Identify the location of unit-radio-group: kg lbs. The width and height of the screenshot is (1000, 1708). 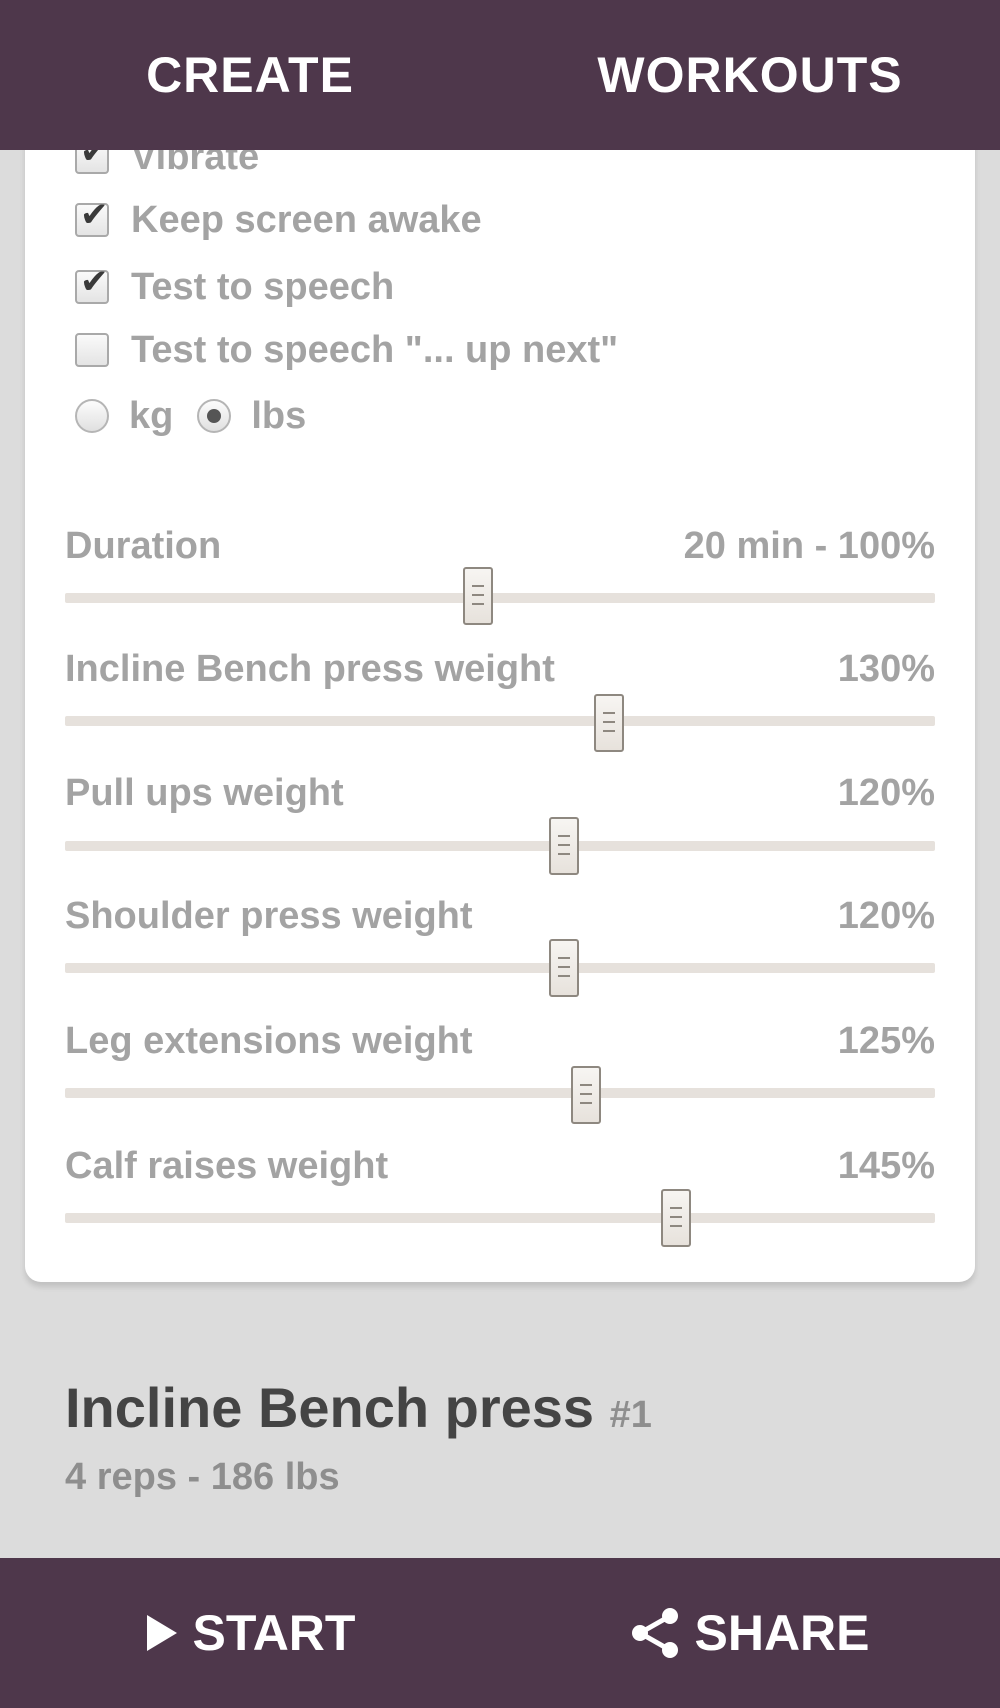
(190, 416).